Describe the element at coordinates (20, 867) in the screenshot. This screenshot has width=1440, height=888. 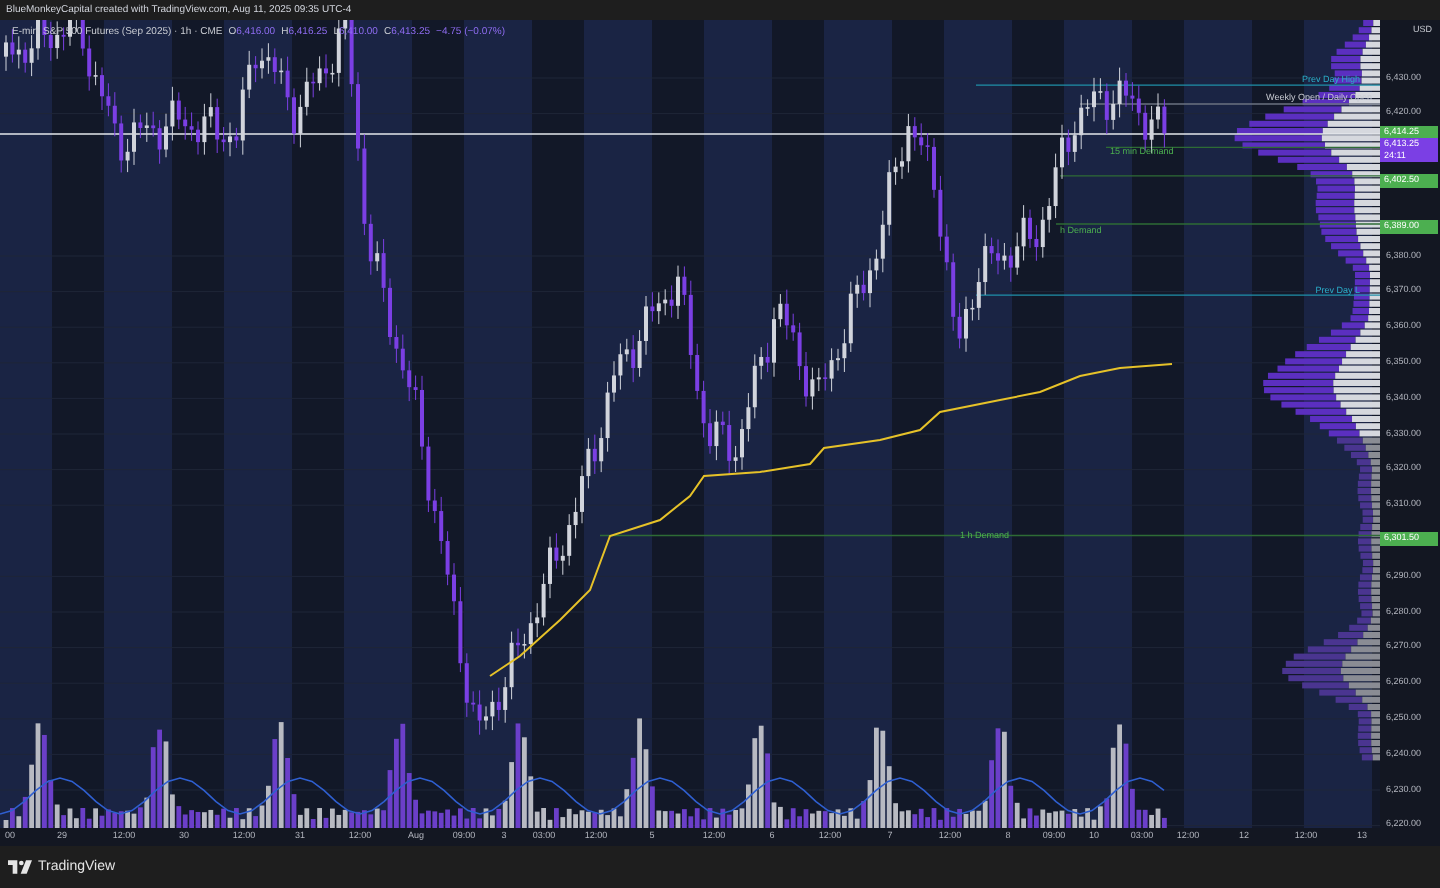
I see `tradingview-logo-icon` at that location.